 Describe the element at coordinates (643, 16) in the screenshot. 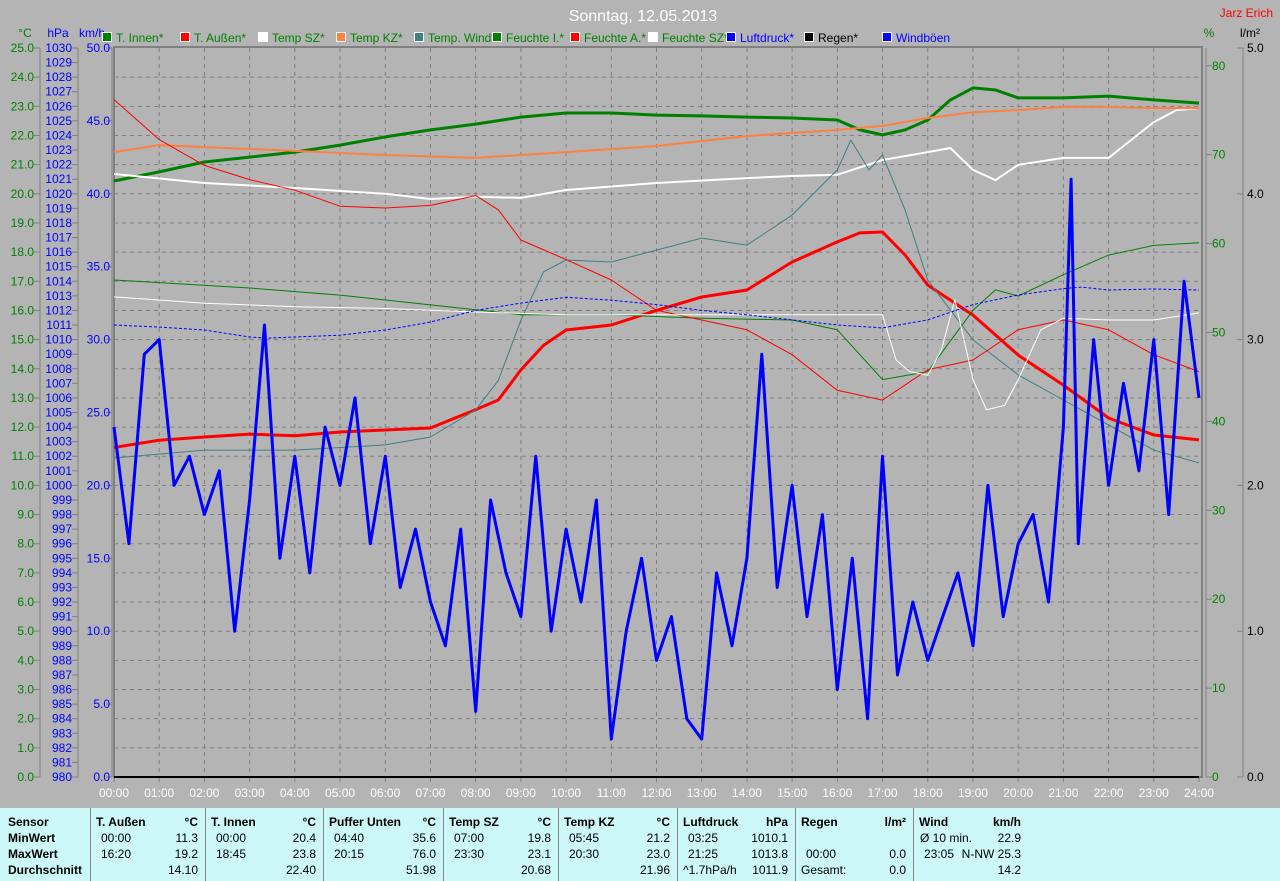

I see `chart-title: Sonntag, 12.05.2013` at that location.